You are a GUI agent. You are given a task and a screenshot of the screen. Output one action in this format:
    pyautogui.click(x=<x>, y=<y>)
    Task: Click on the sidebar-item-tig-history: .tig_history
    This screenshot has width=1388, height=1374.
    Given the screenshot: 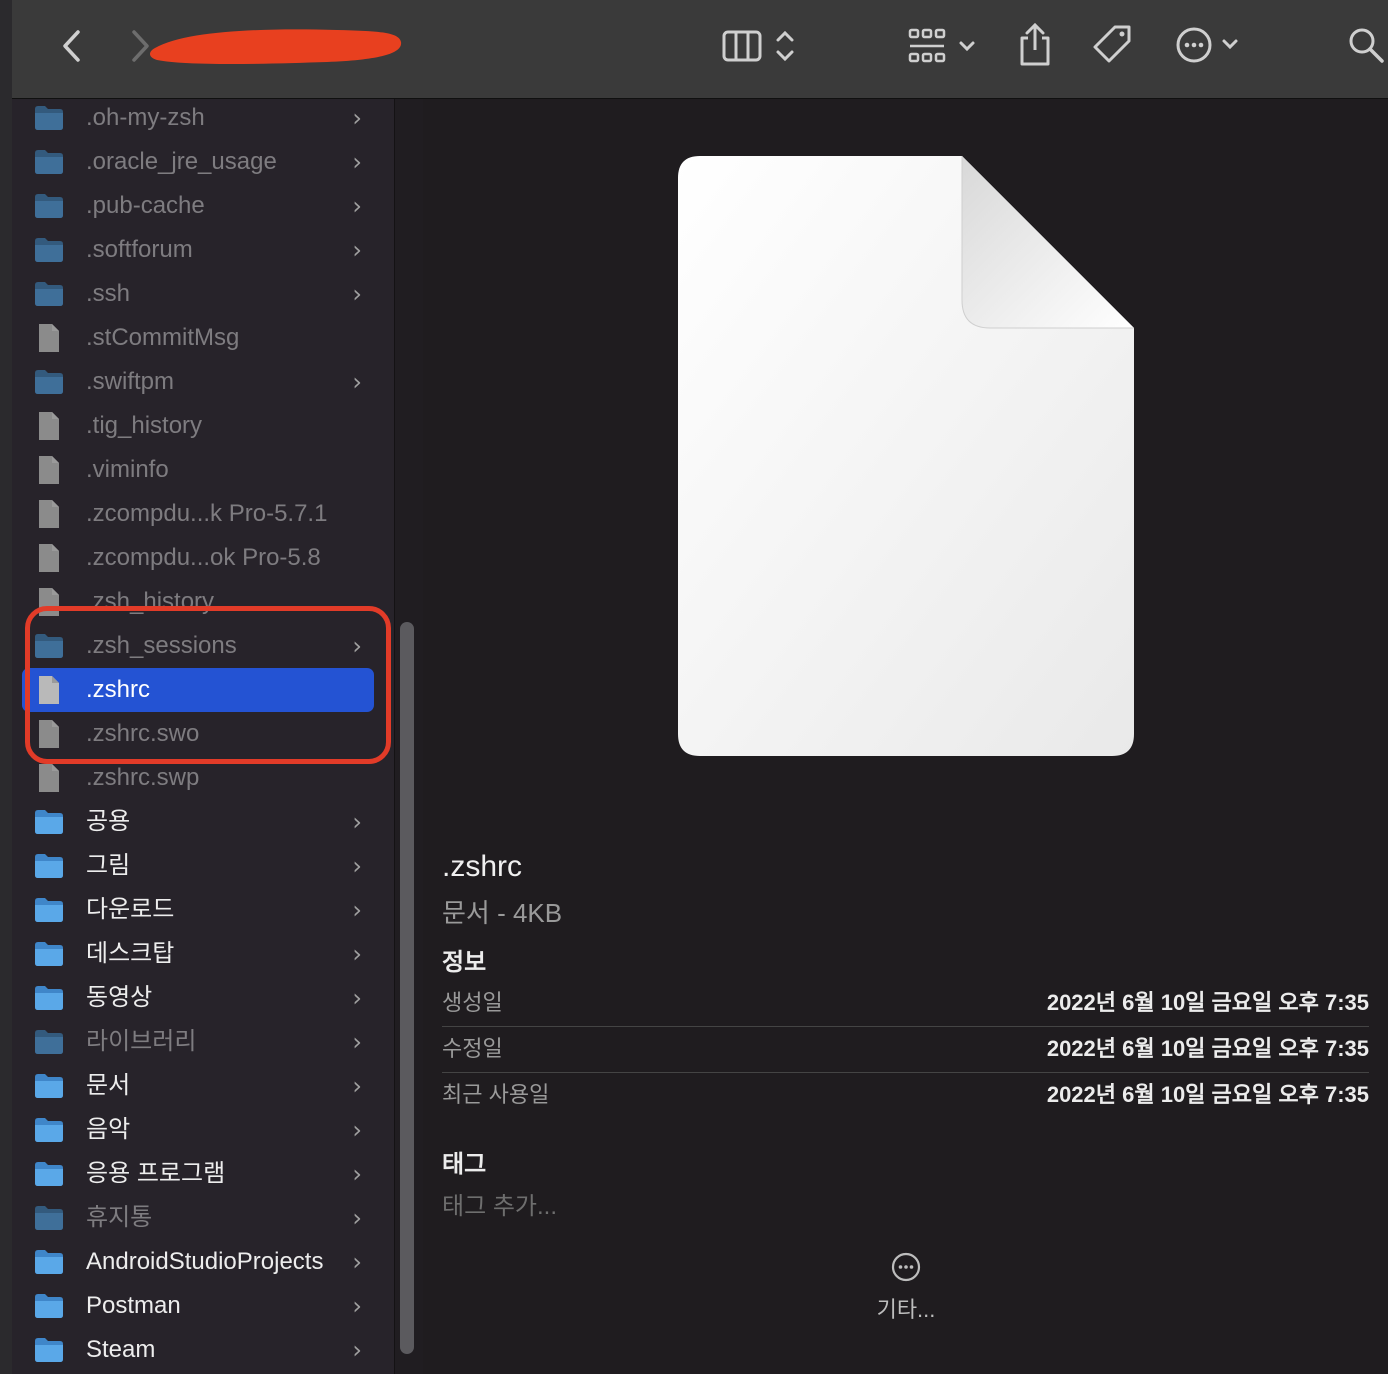 What is the action you would take?
    pyautogui.click(x=198, y=426)
    